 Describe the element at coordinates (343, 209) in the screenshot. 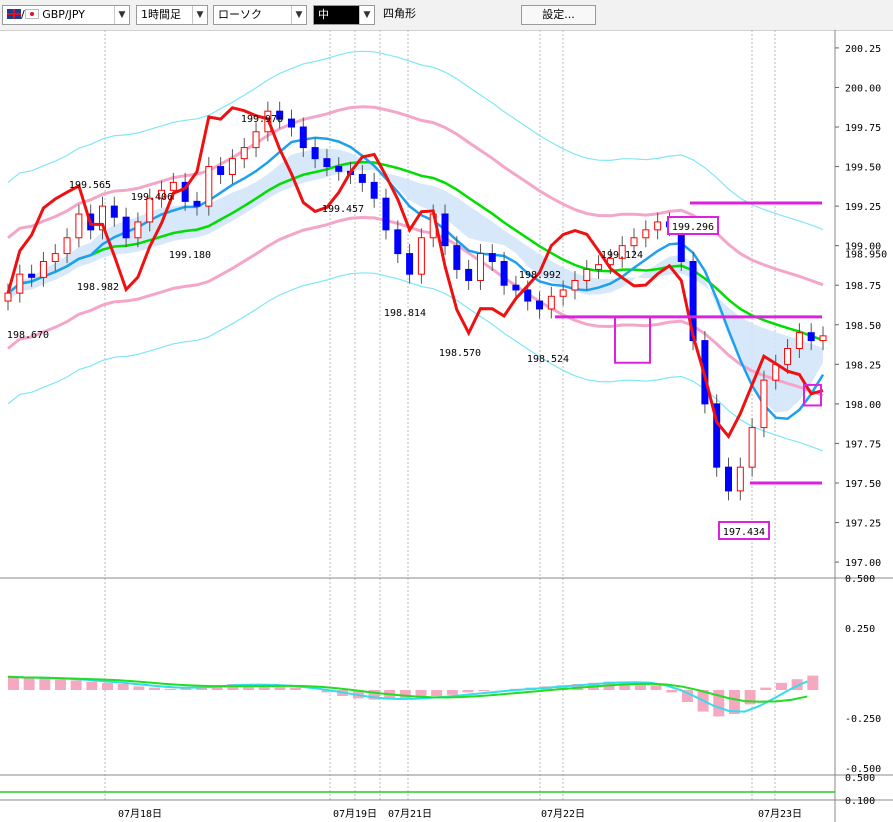

I see `price-annotation: 199.457` at that location.